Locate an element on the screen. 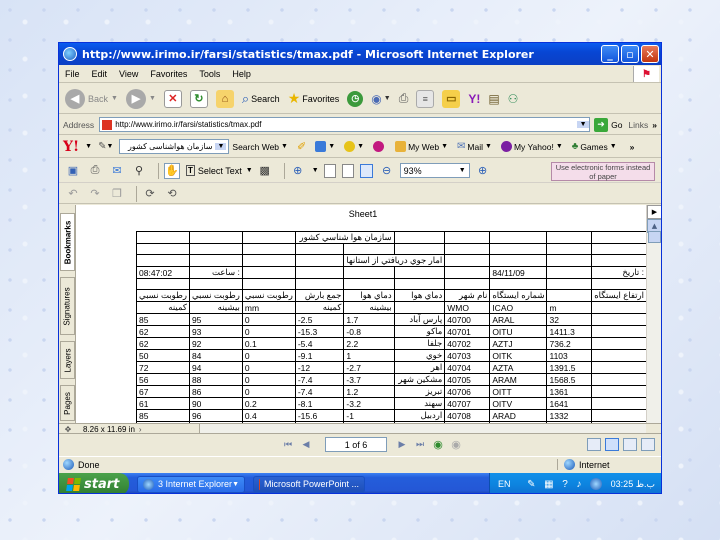 The image size is (720, 540). copy-icon: ❐ is located at coordinates (117, 194).